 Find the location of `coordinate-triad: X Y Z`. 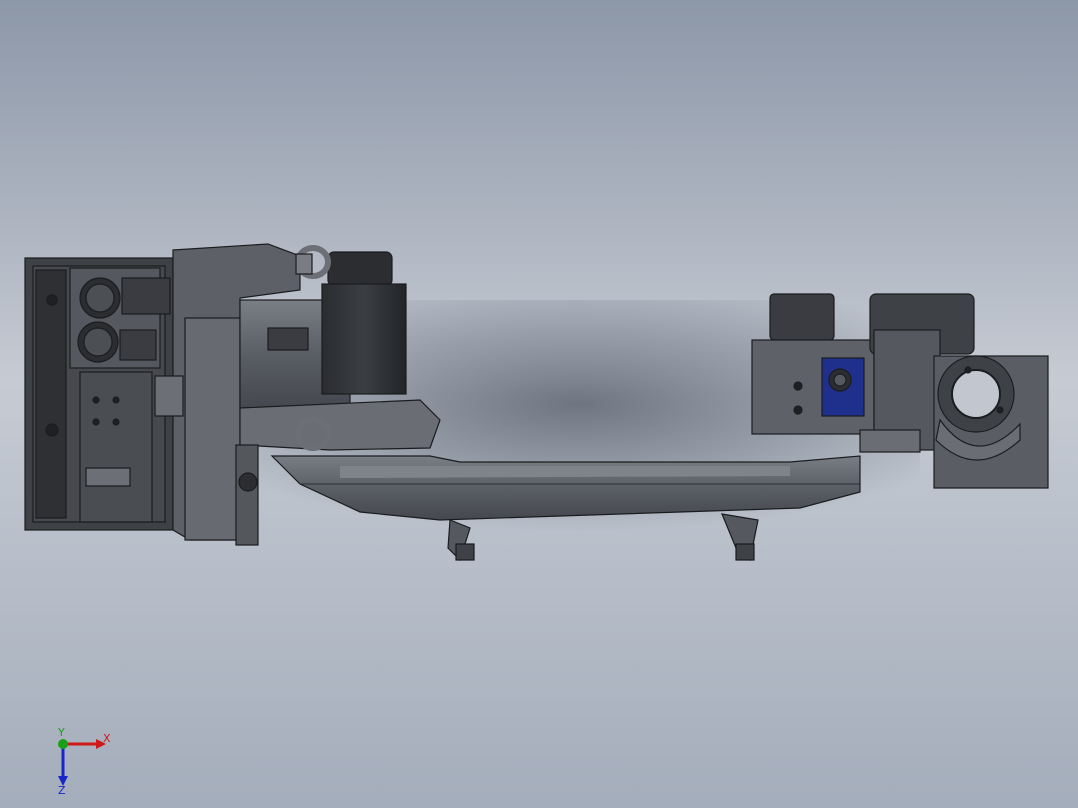

coordinate-triad: X Y Z is located at coordinates (84, 761).